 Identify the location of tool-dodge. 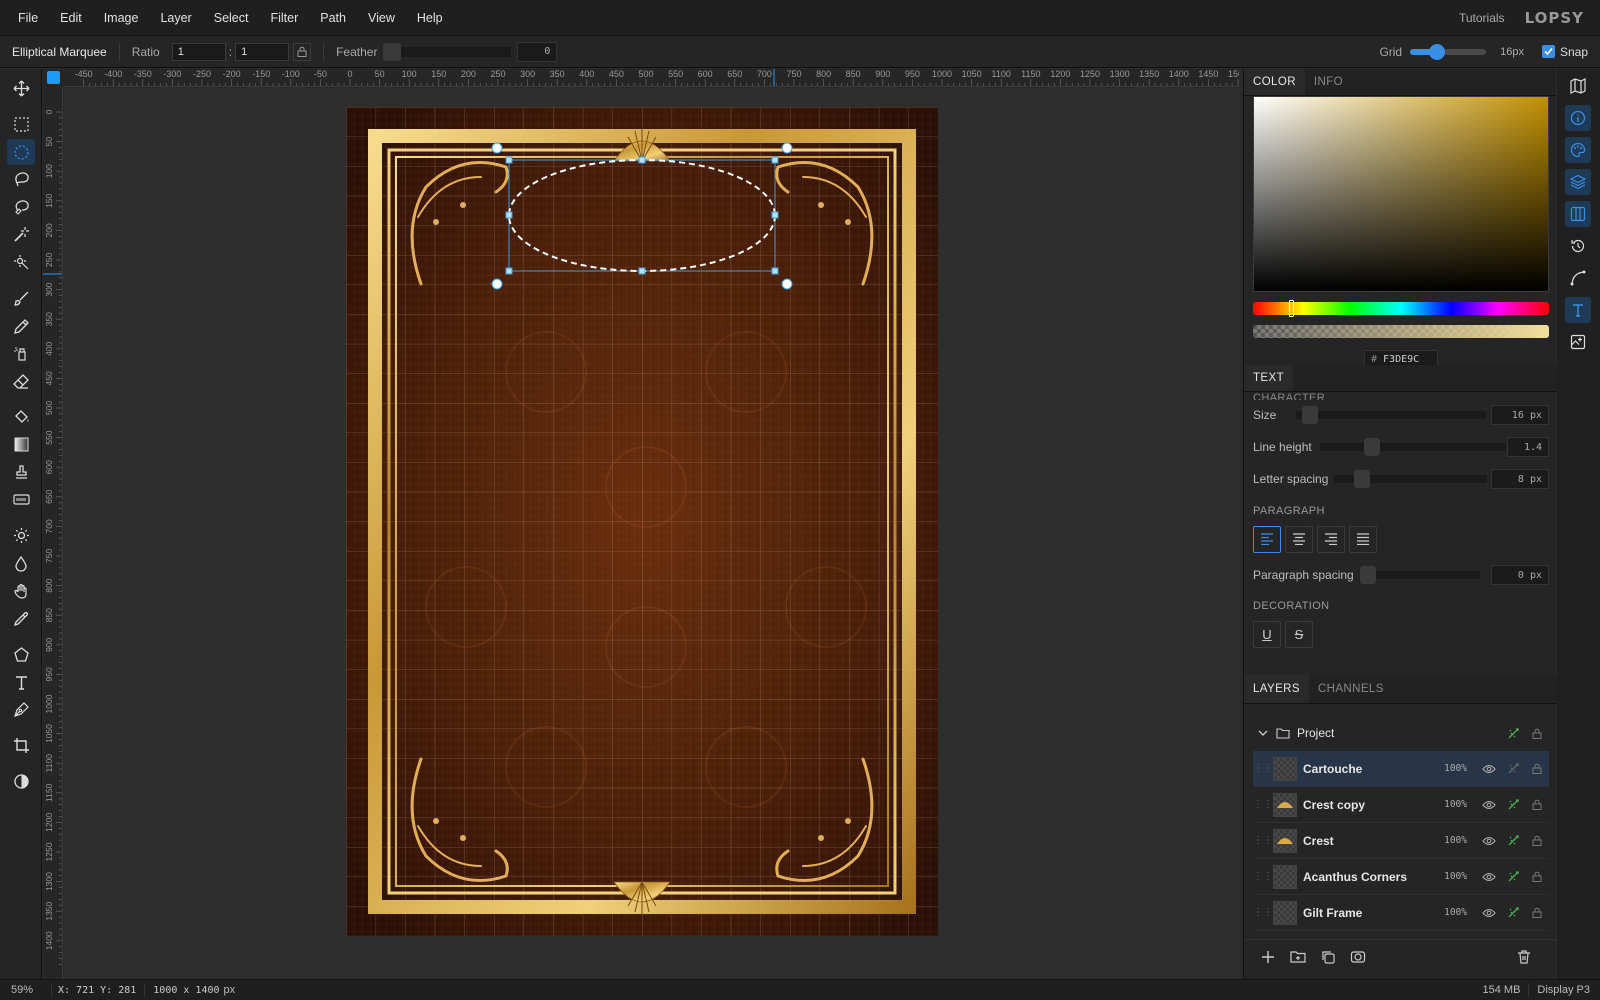
(21, 535).